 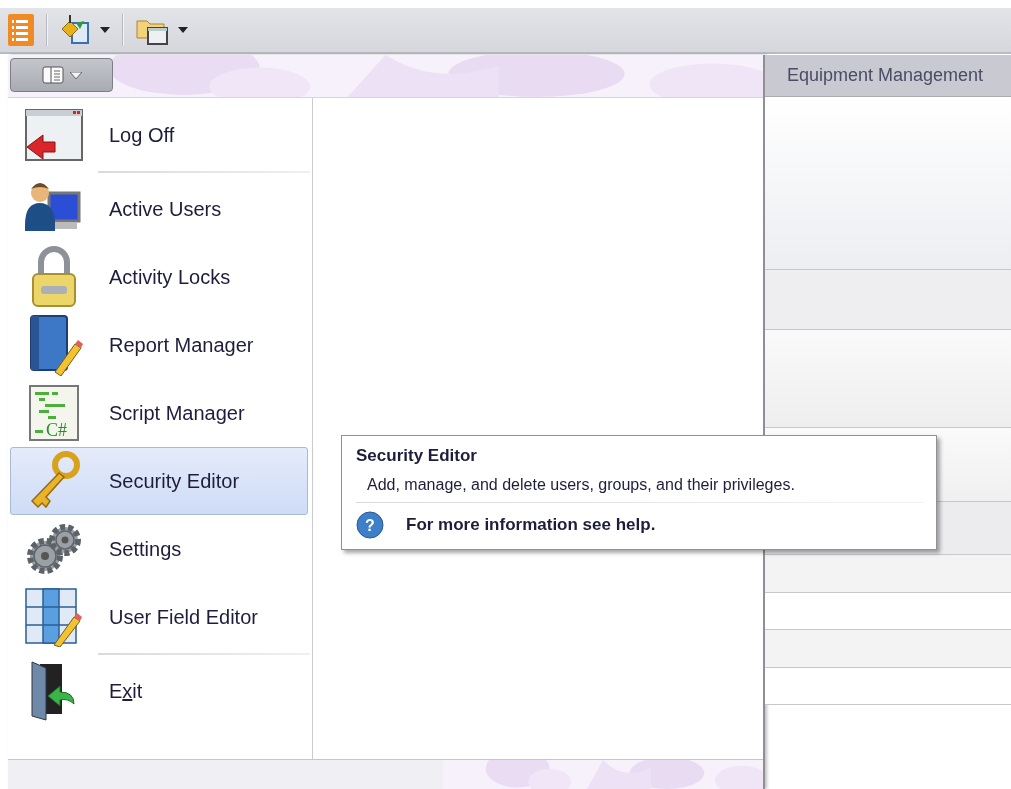 I want to click on list-icon, so click(x=21, y=30).